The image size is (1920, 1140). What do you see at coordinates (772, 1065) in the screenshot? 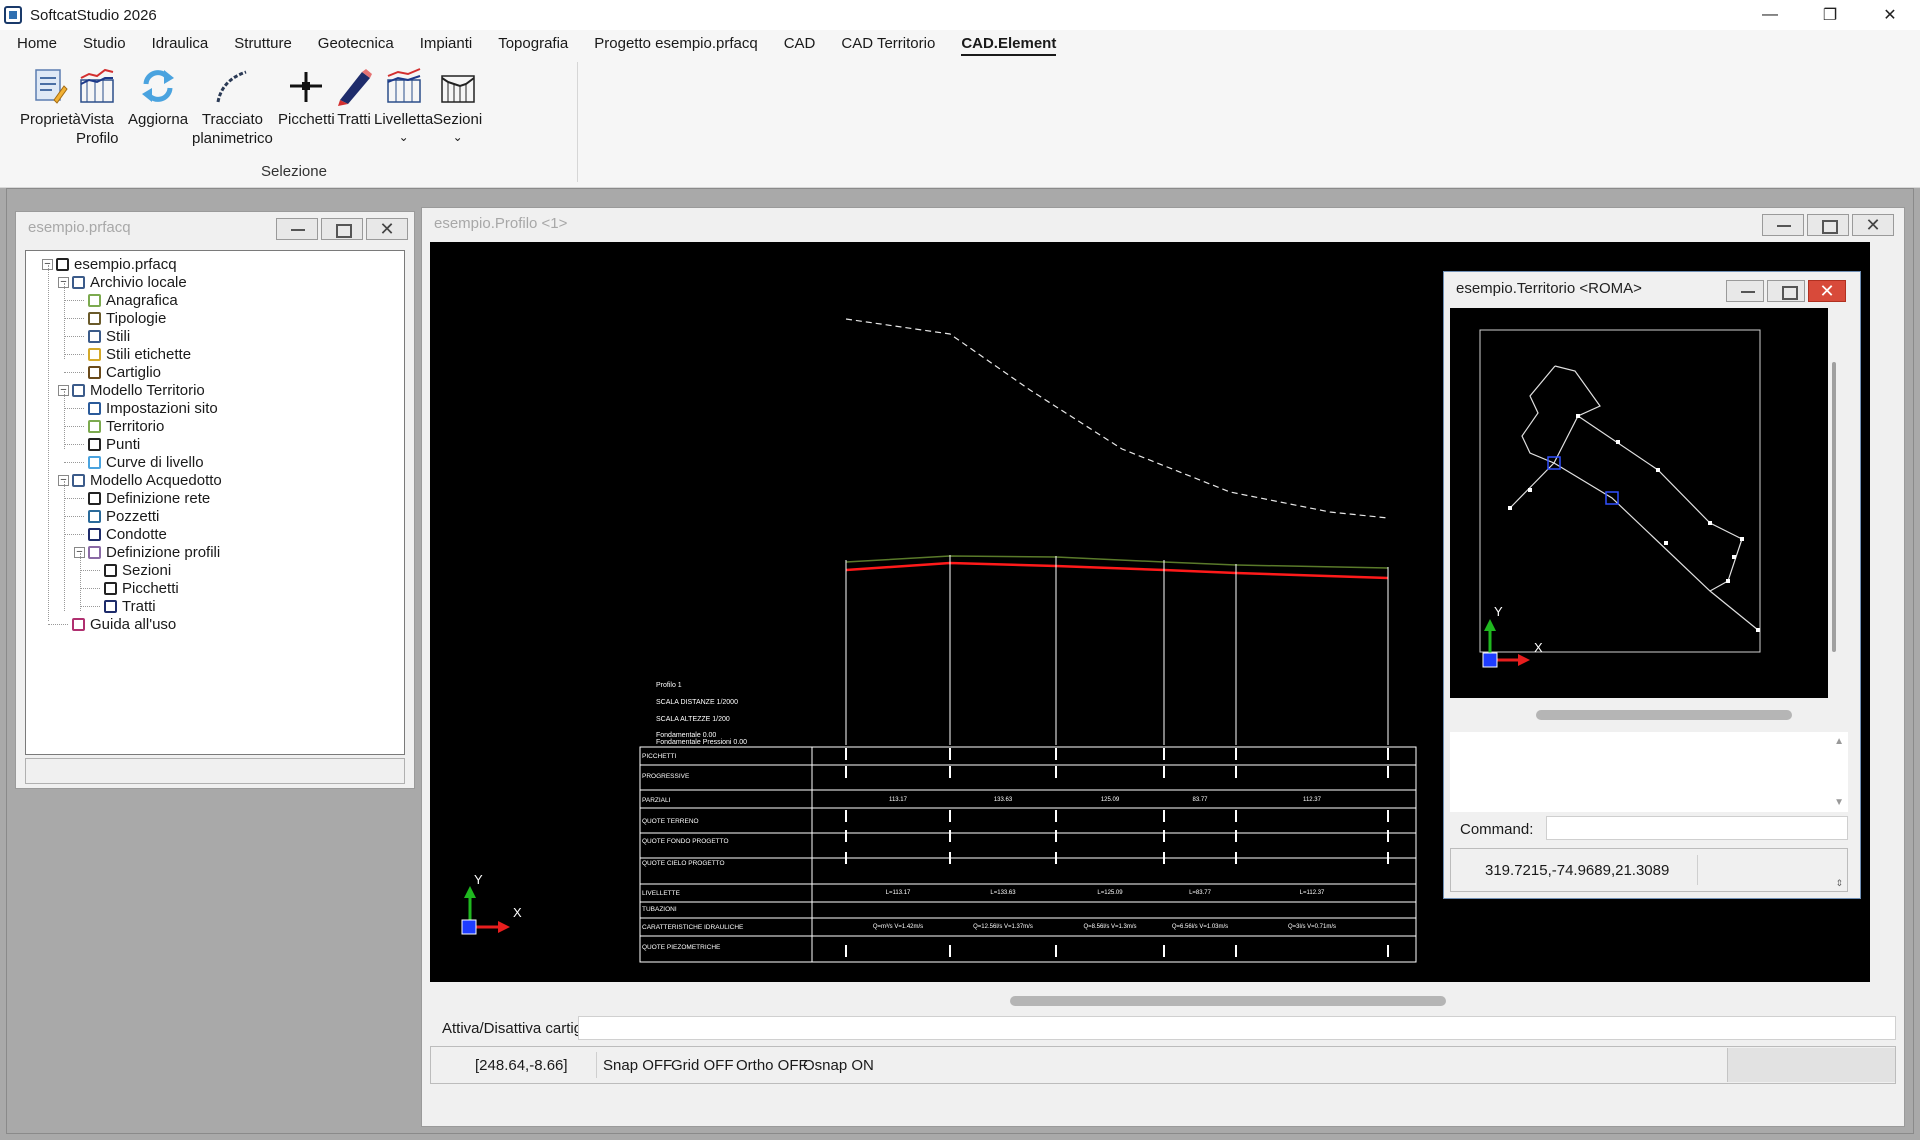
I see `ortho-toggle: Ortho OFF` at bounding box center [772, 1065].